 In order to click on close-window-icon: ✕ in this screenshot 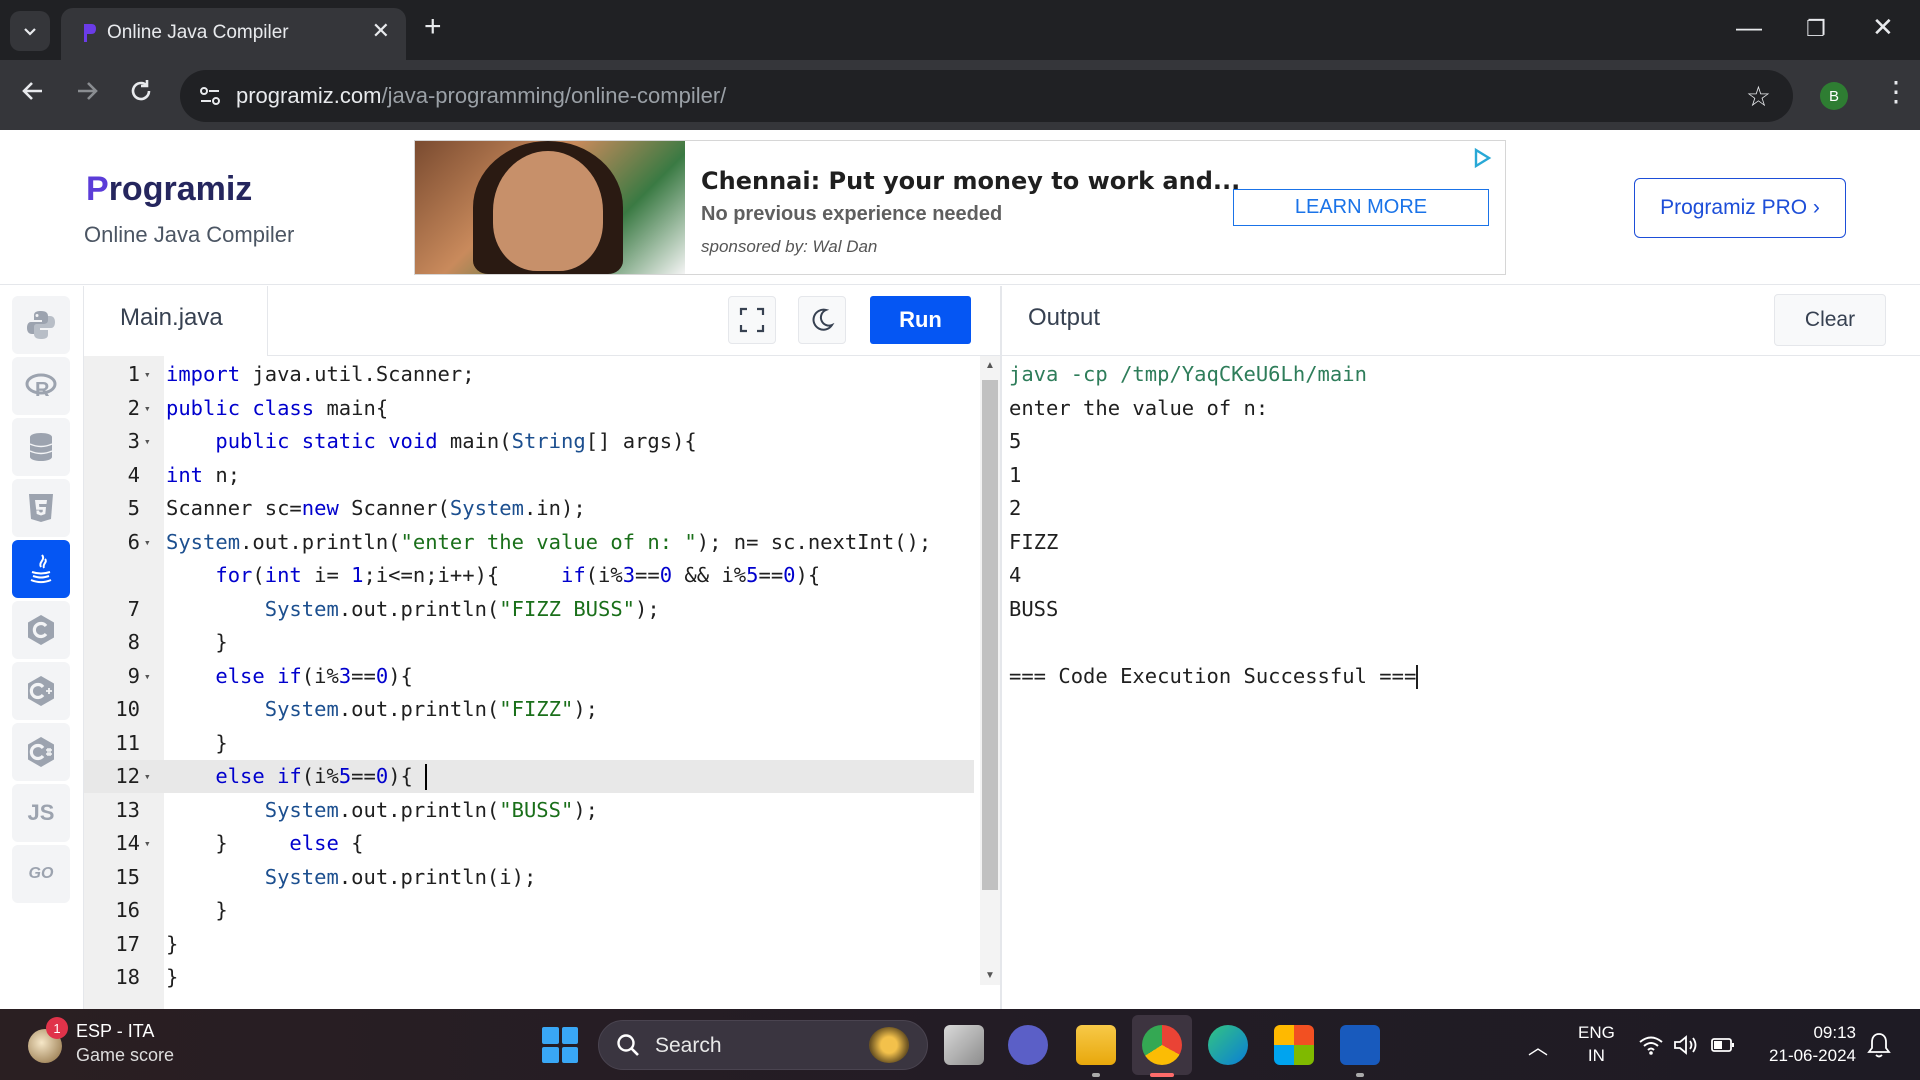, I will do `click(1883, 27)`.